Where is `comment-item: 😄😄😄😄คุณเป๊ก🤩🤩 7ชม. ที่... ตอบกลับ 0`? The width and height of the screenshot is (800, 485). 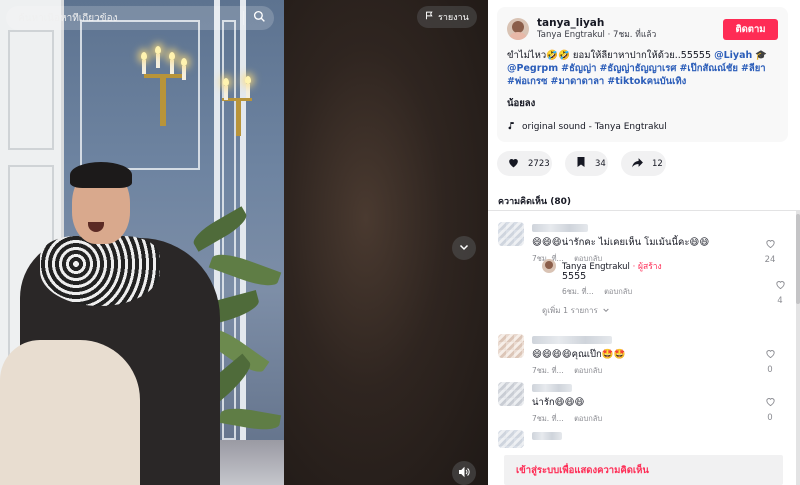
comment-item: 😄😄😄😄คุณเป๊ก🤩🤩 7ชม. ที่... ตอบกลับ 0 is located at coordinates (643, 355).